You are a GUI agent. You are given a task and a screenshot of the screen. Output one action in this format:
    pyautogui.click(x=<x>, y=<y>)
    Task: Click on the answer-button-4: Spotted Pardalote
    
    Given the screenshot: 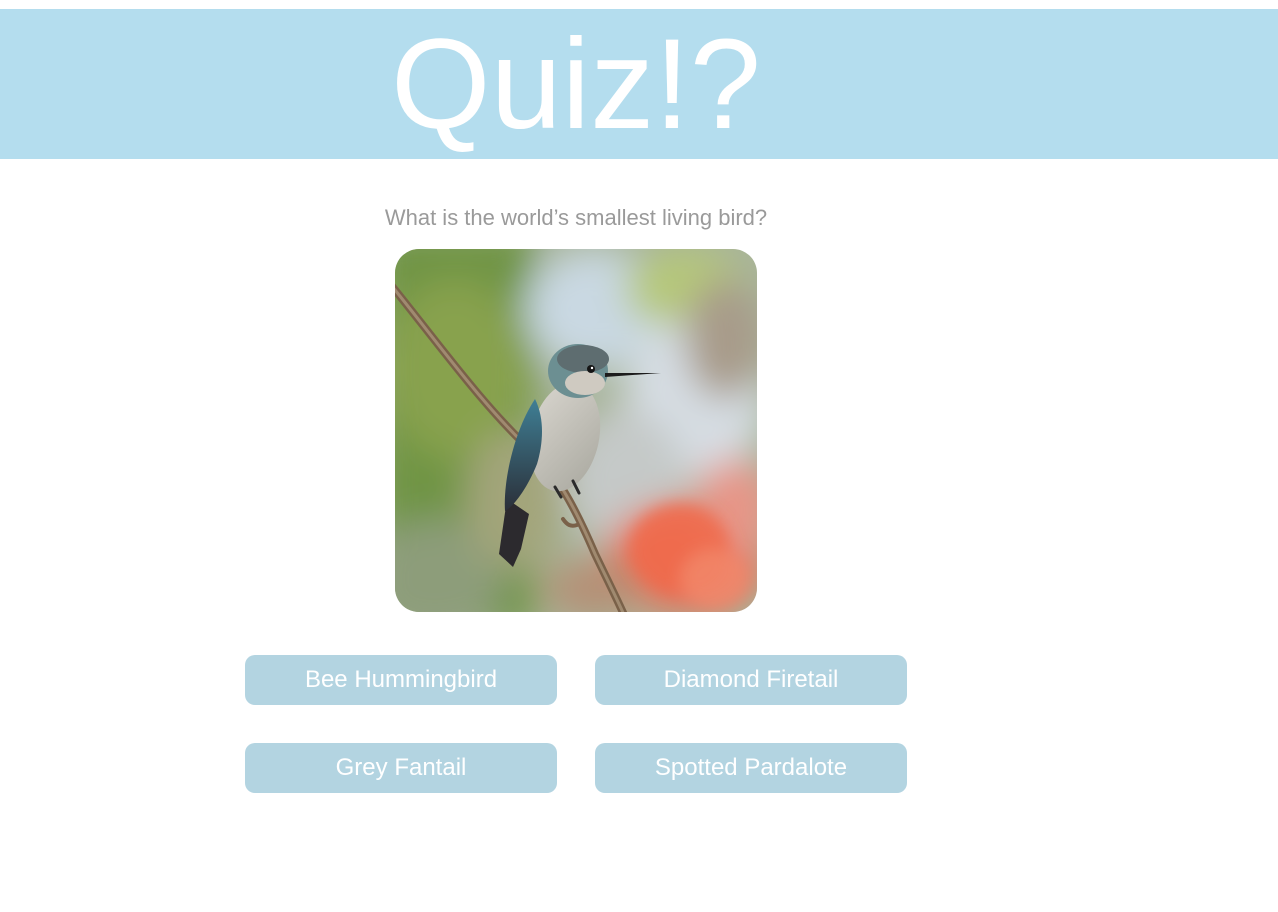 What is the action you would take?
    pyautogui.click(x=751, y=768)
    